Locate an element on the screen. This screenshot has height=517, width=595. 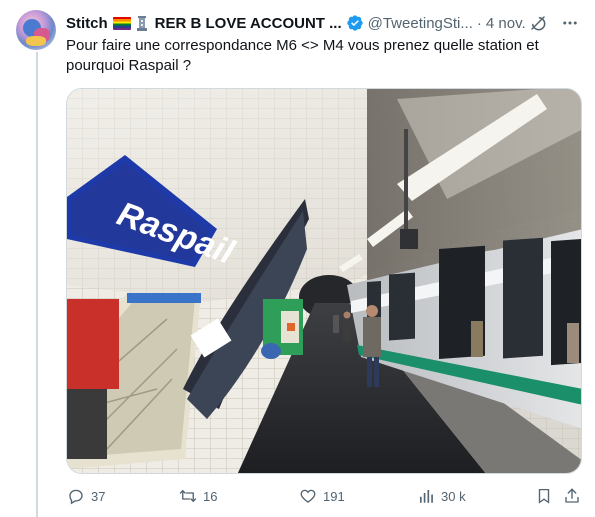
thread-line is located at coordinates (37, 284).